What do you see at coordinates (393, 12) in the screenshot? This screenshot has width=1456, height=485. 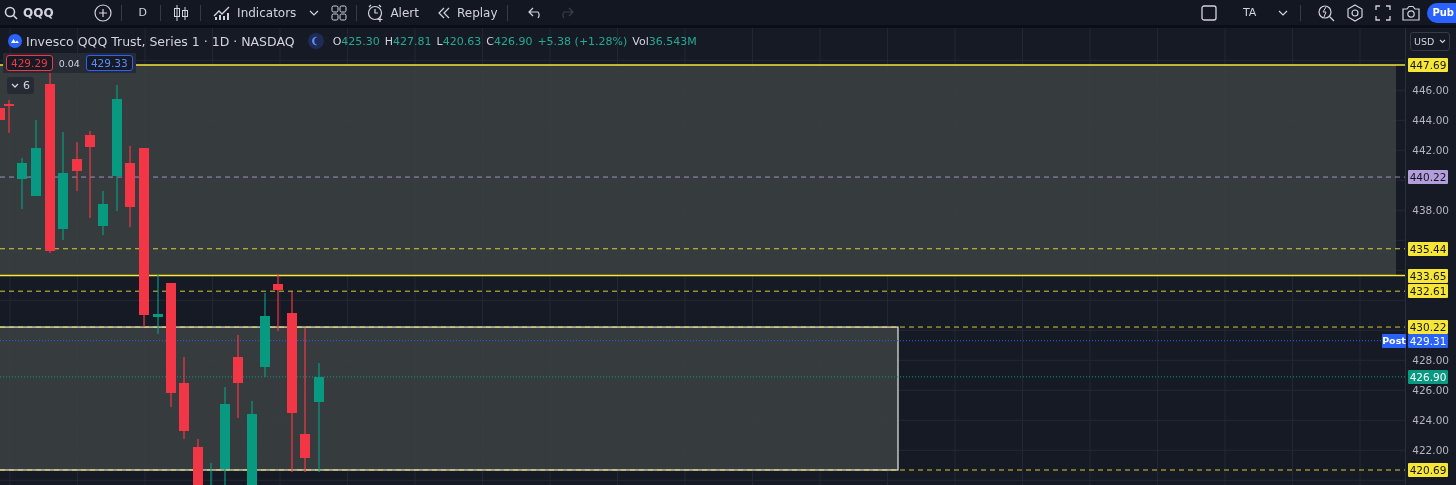 I see `alert-button: Alert` at bounding box center [393, 12].